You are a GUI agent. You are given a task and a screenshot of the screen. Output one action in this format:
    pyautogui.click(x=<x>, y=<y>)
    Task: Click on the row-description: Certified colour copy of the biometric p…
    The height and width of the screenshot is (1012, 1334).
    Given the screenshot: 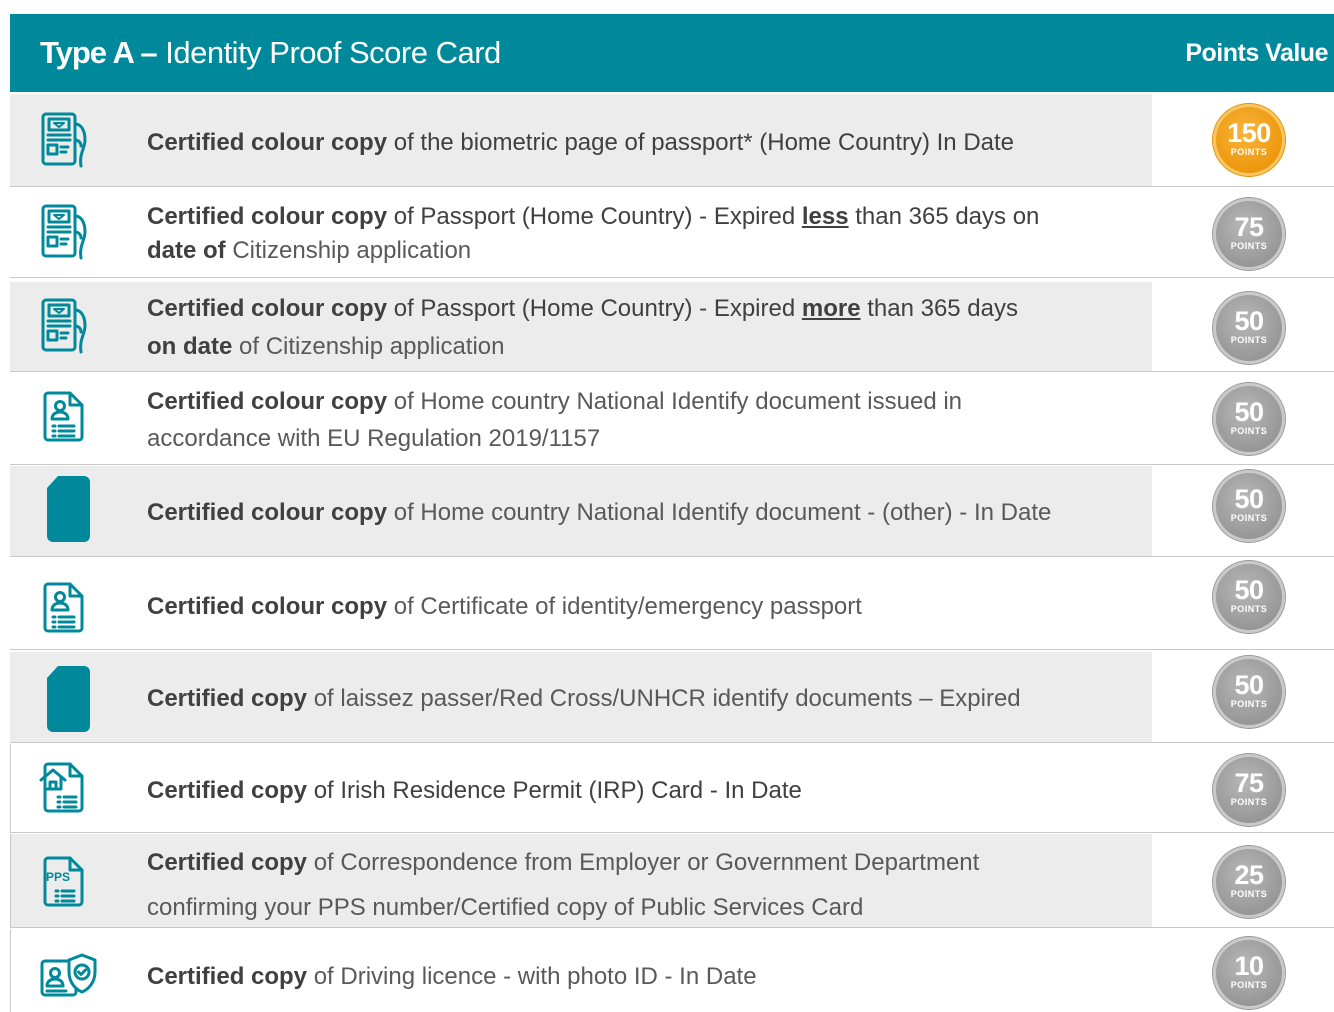 What is the action you would take?
    pyautogui.click(x=581, y=142)
    